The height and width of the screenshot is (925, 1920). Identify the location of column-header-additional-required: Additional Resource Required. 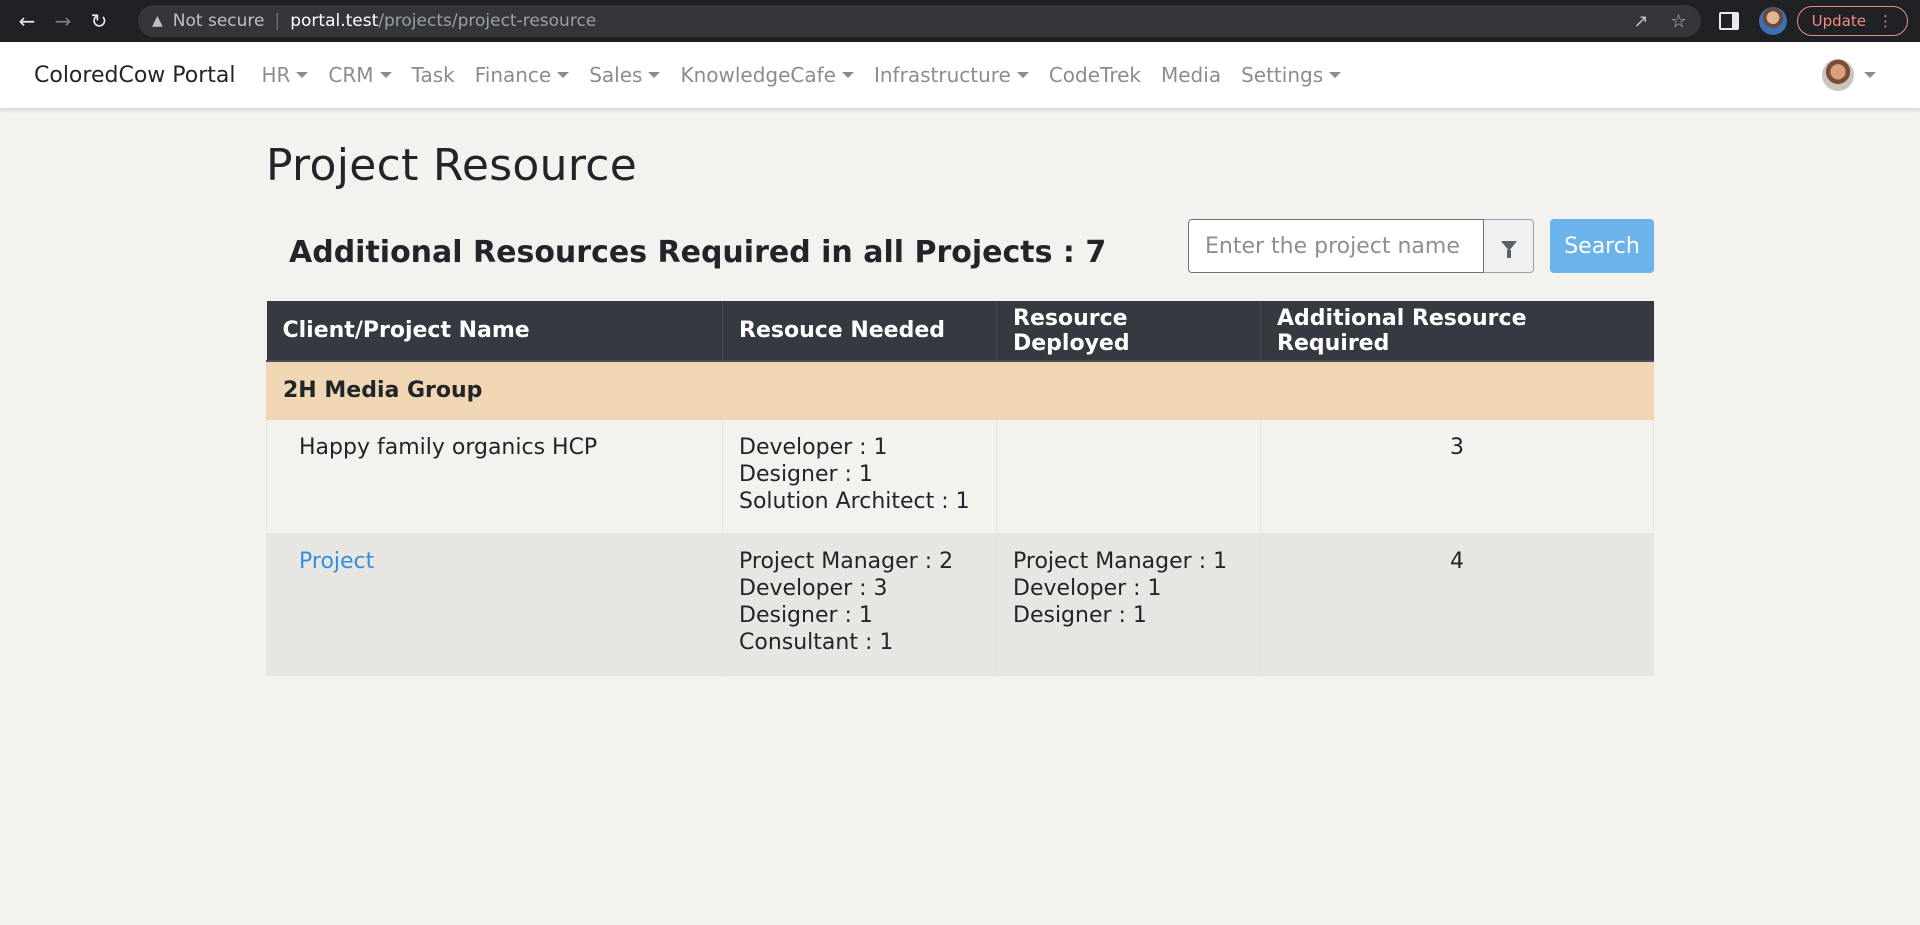
(1457, 331).